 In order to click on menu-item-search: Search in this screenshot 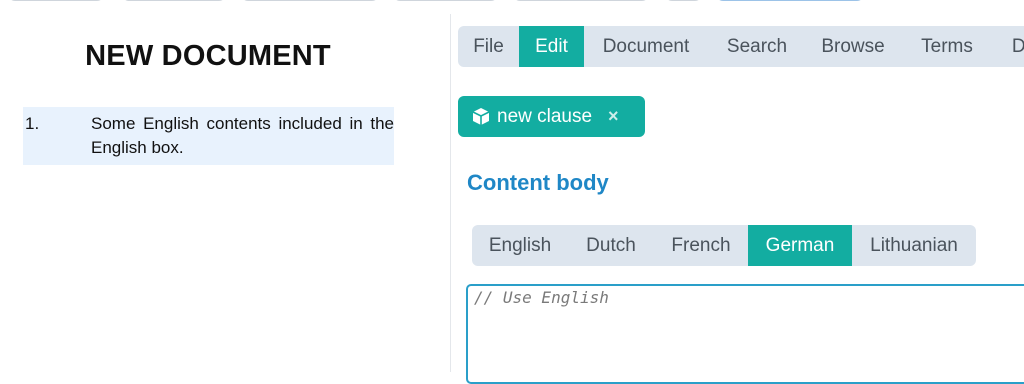, I will do `click(757, 46)`.